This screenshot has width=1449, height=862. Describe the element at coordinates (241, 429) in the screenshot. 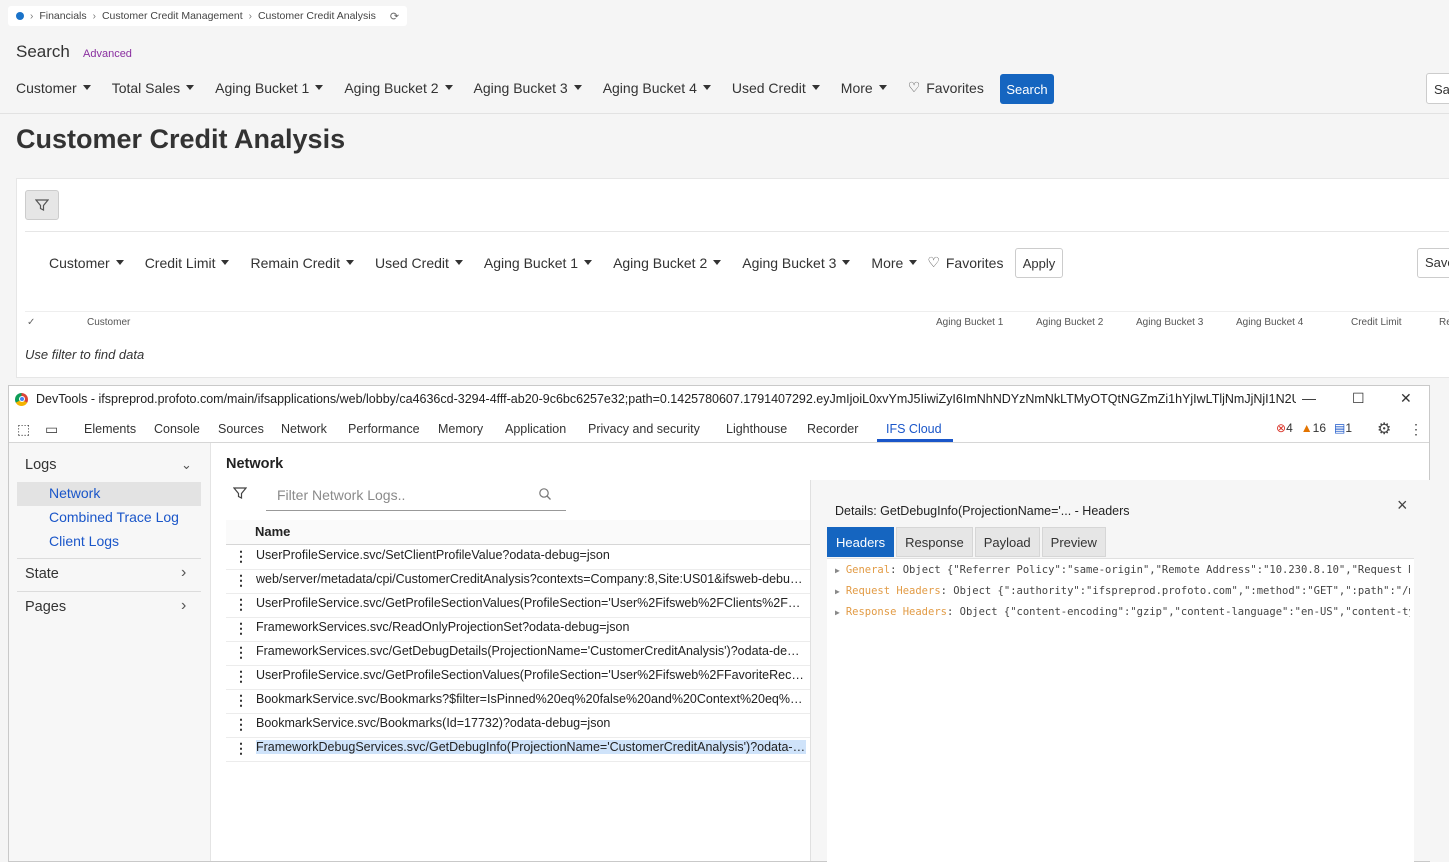

I see `tab-sources: Sources` at that location.